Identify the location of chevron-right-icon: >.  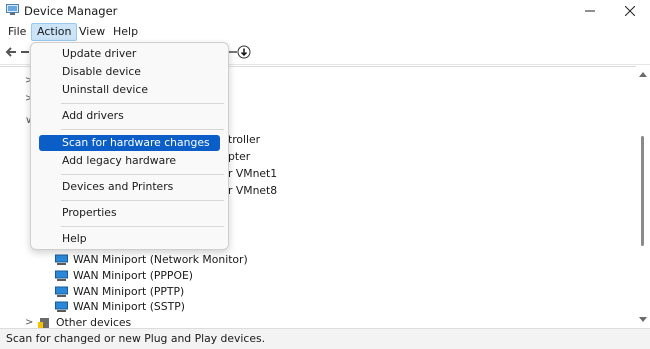
(29, 322).